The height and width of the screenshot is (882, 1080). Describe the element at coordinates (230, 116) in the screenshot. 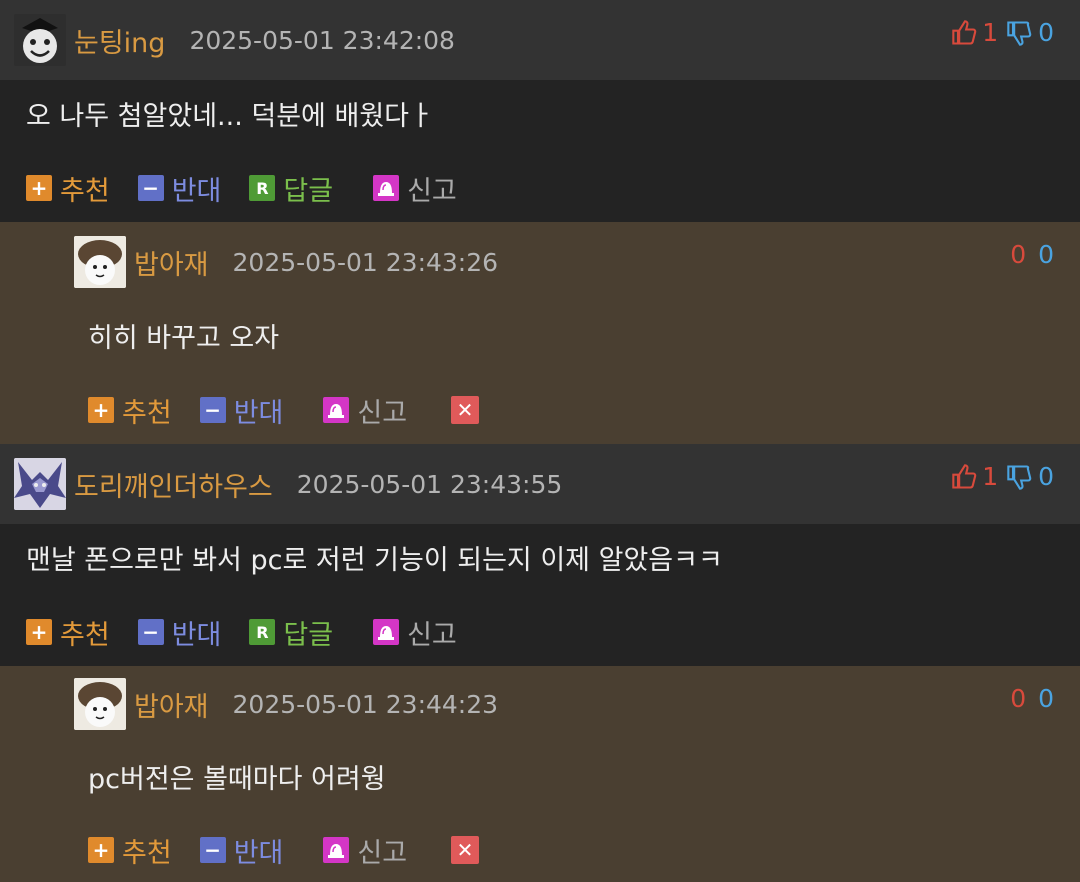

I see `comment-text: 오 나두 첨알았네... 덕분에 배웠다ㅏ` at that location.